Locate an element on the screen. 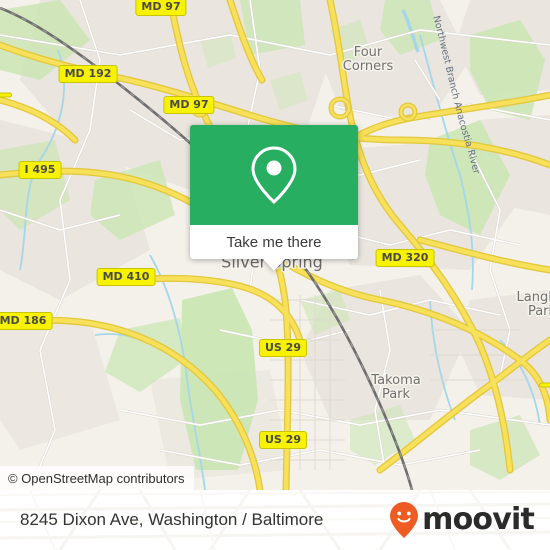  shield-md-410: MD 410 is located at coordinates (126, 277).